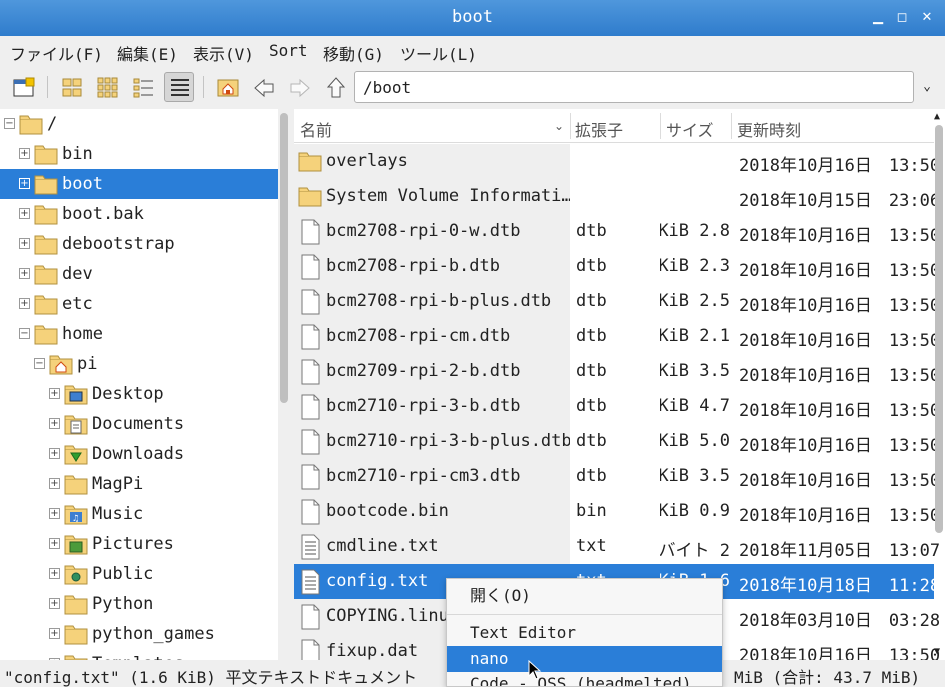 This screenshot has height=687, width=945. Describe the element at coordinates (147, 53) in the screenshot. I see `menu-edit: 編集(E)` at that location.